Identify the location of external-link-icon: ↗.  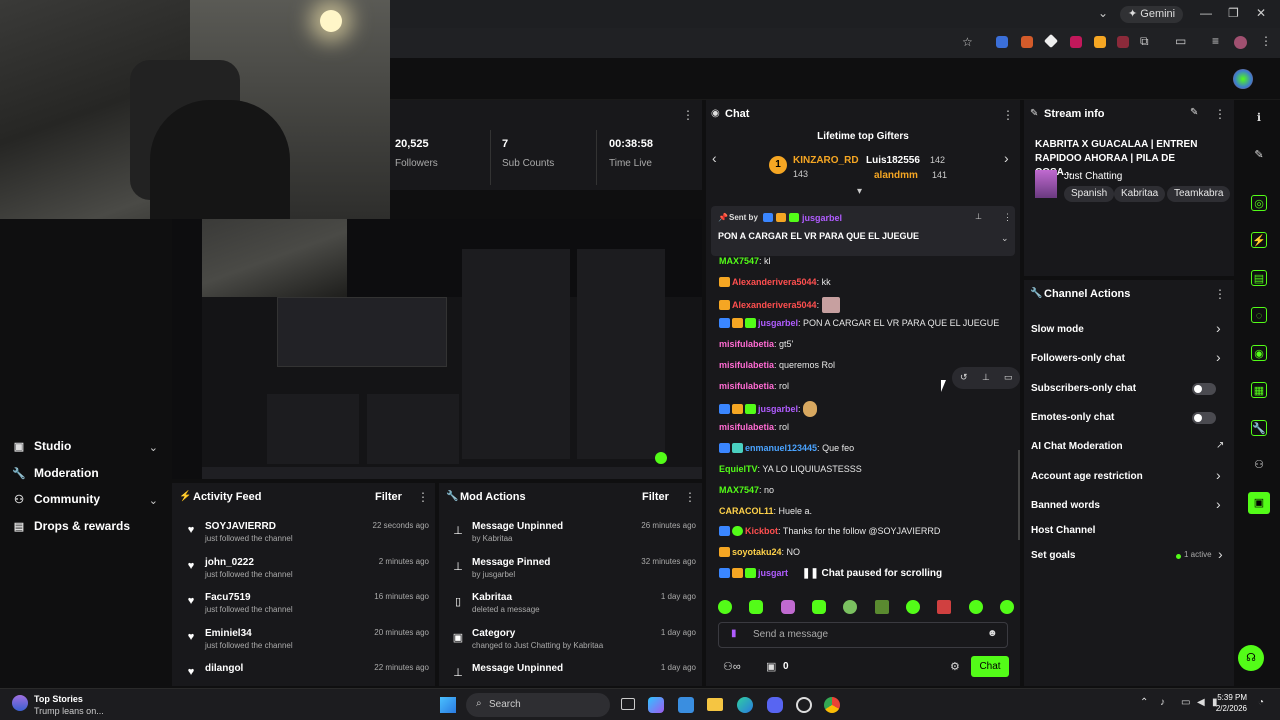
(1220, 445).